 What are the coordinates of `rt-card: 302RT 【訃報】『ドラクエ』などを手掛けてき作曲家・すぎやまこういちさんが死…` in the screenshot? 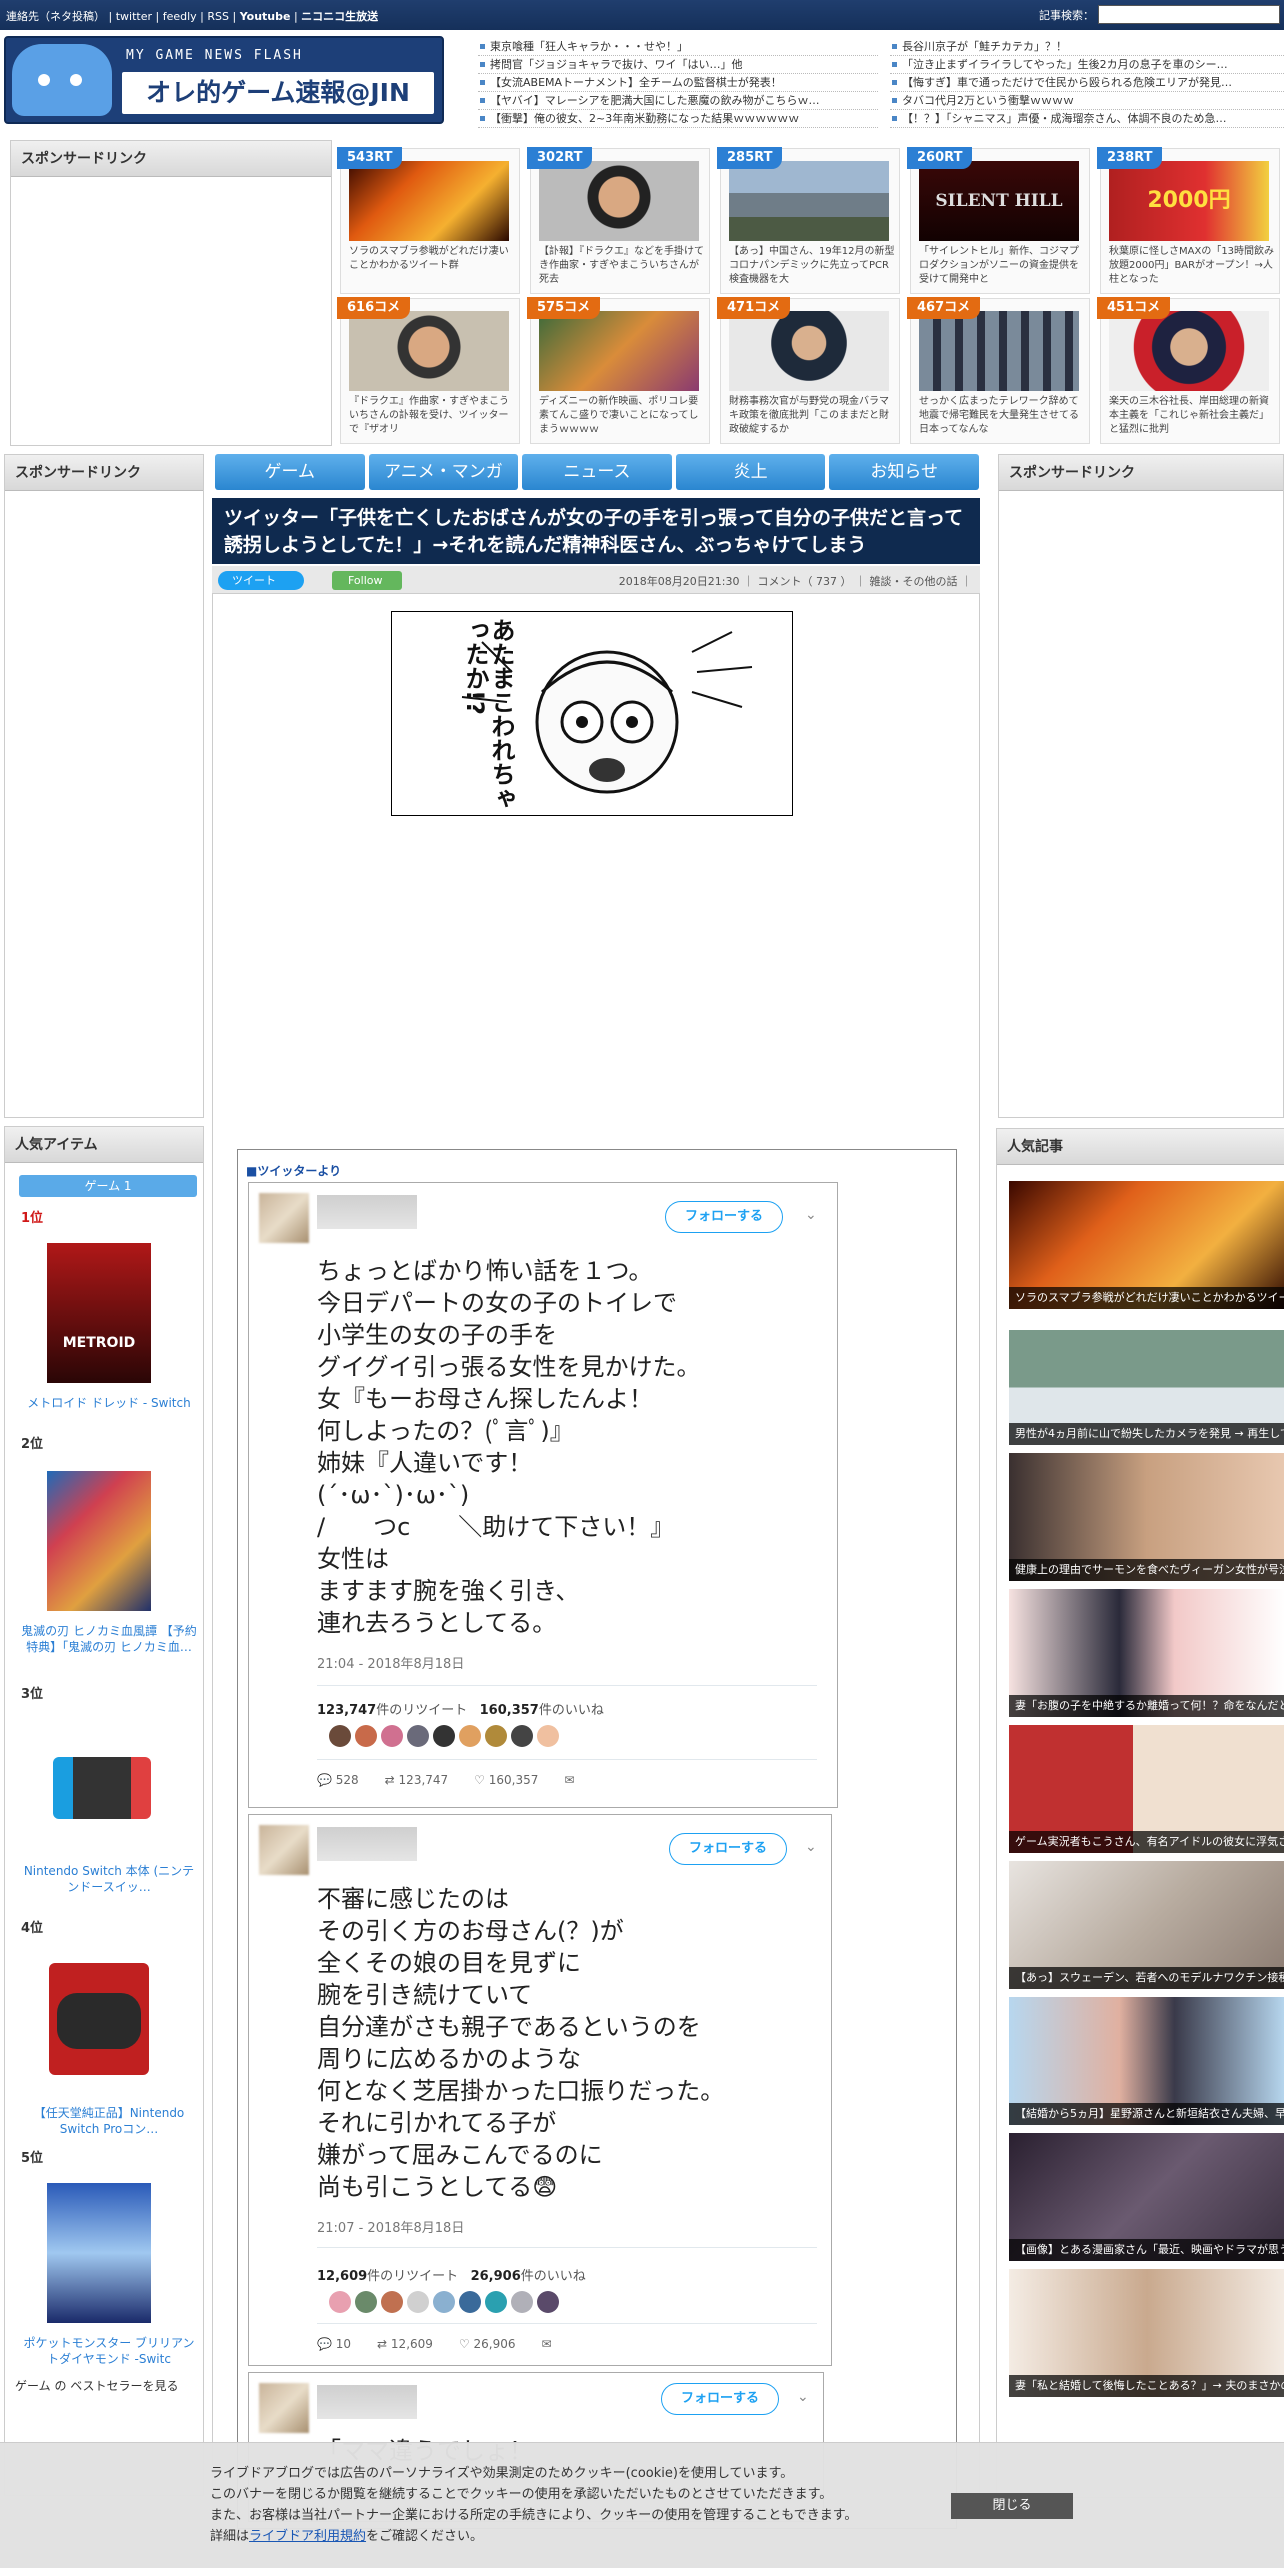 It's located at (618, 220).